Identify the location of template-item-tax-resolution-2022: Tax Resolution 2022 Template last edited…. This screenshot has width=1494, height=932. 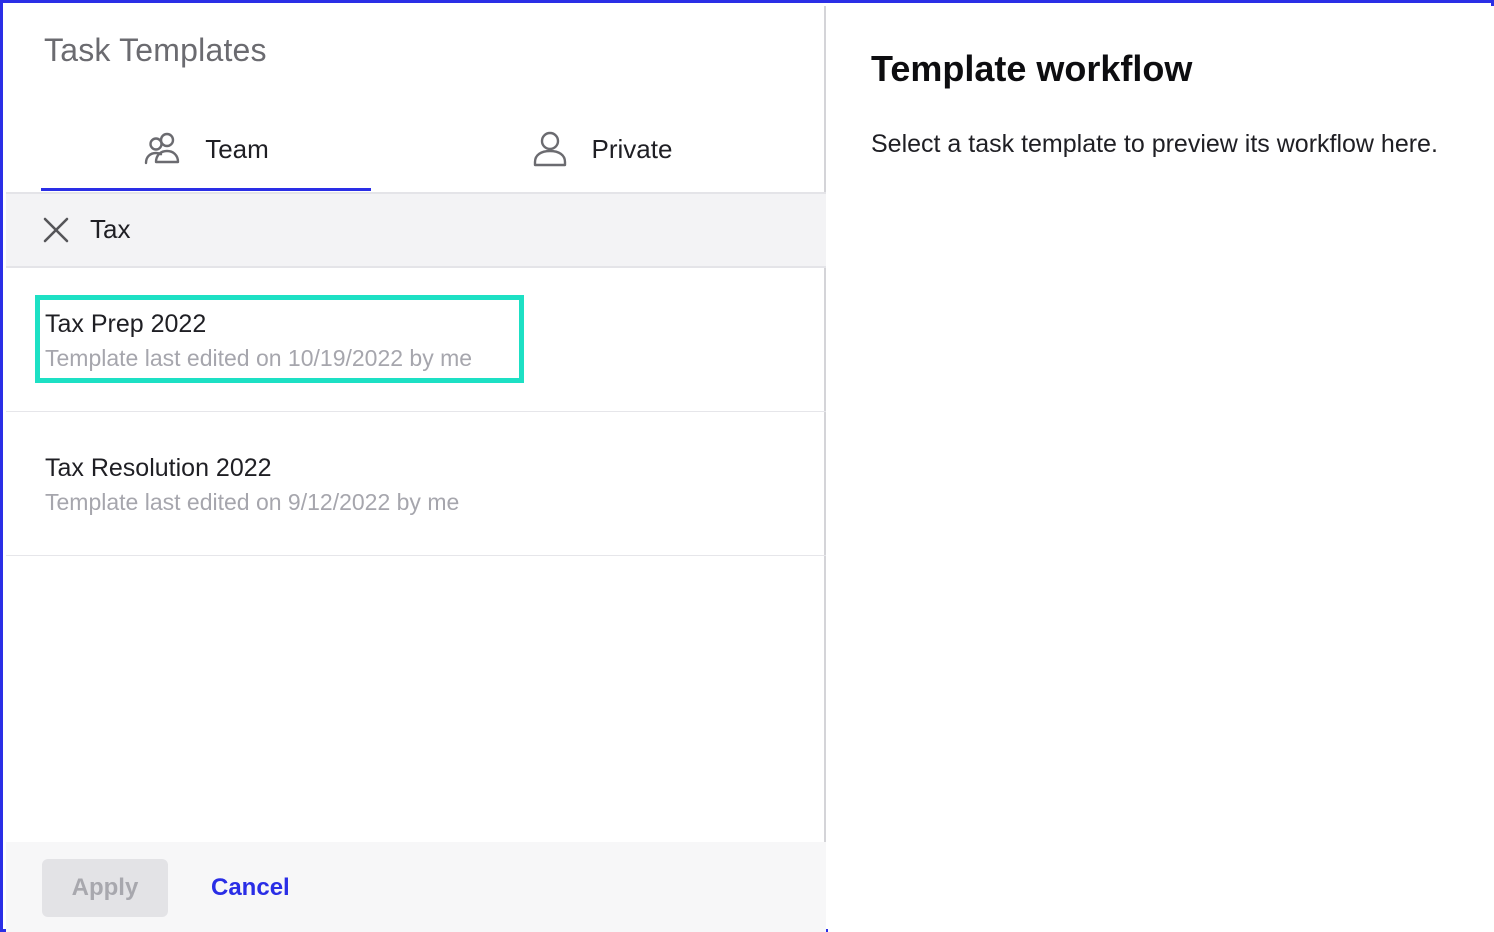
(416, 484).